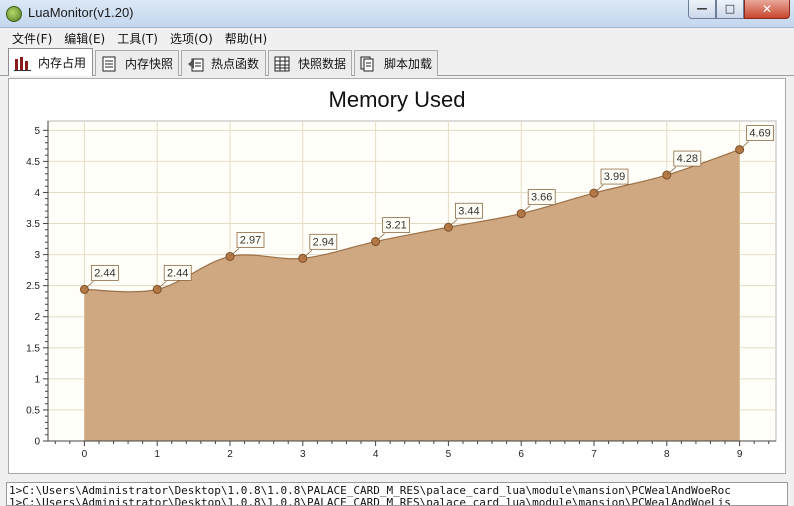 The height and width of the screenshot is (506, 794). What do you see at coordinates (37, 442) in the screenshot?
I see `y-tick-label: 0` at bounding box center [37, 442].